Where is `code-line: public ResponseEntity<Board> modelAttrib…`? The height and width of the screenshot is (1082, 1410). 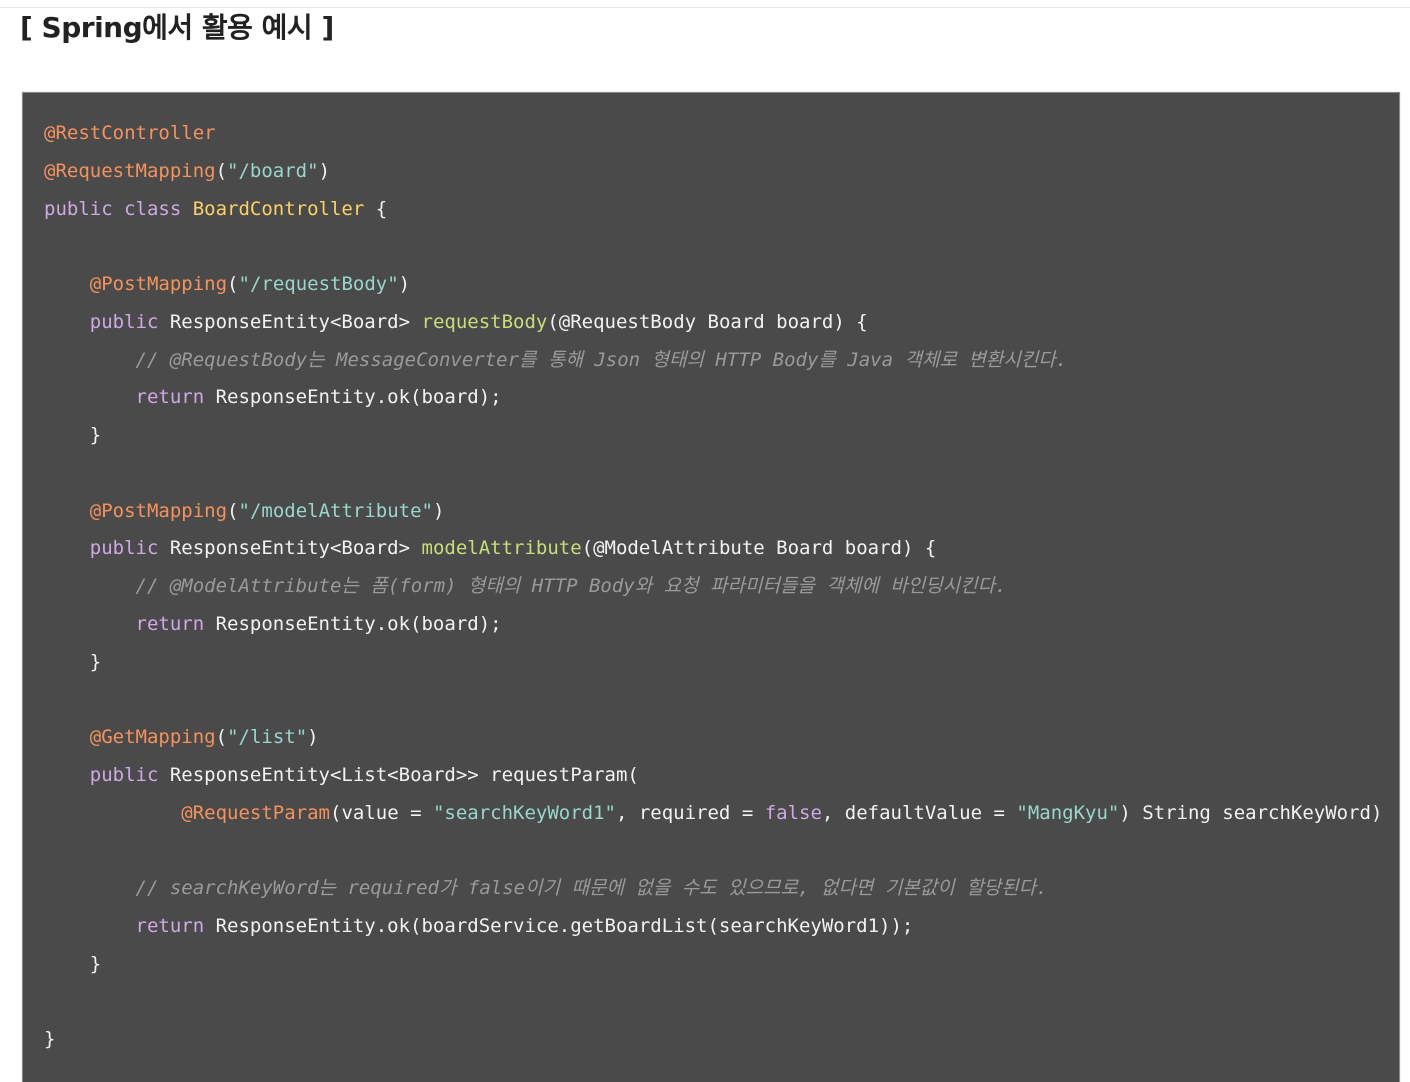 code-line: public ResponseEntity<Board> modelAttrib… is located at coordinates (713, 549).